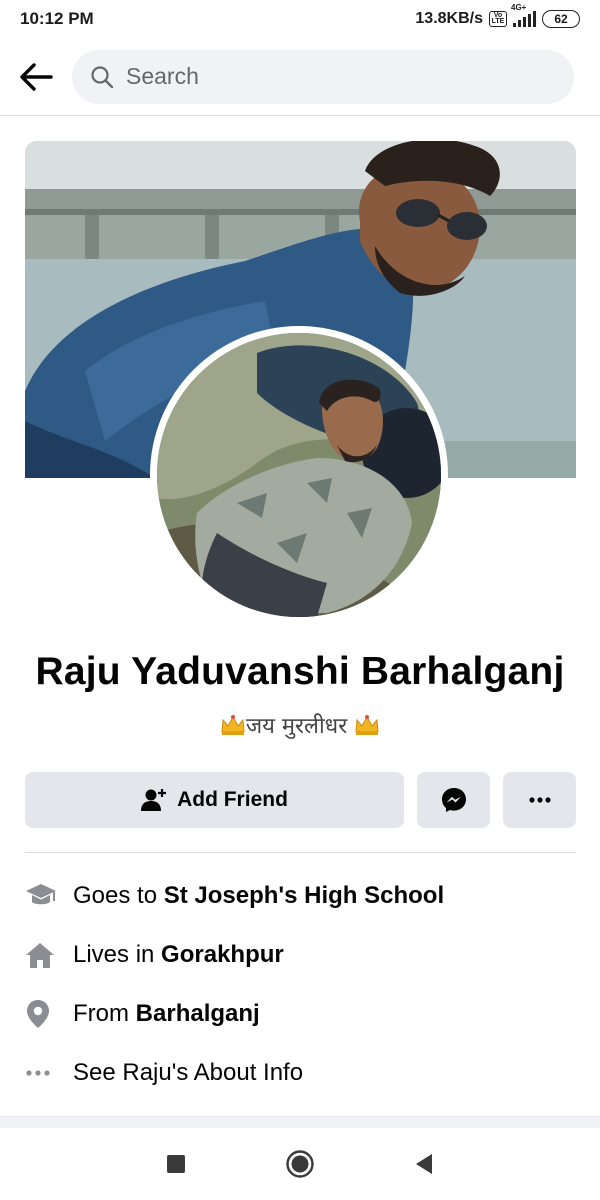 Image resolution: width=600 pixels, height=1200 pixels. I want to click on home-icon, so click(40, 955).